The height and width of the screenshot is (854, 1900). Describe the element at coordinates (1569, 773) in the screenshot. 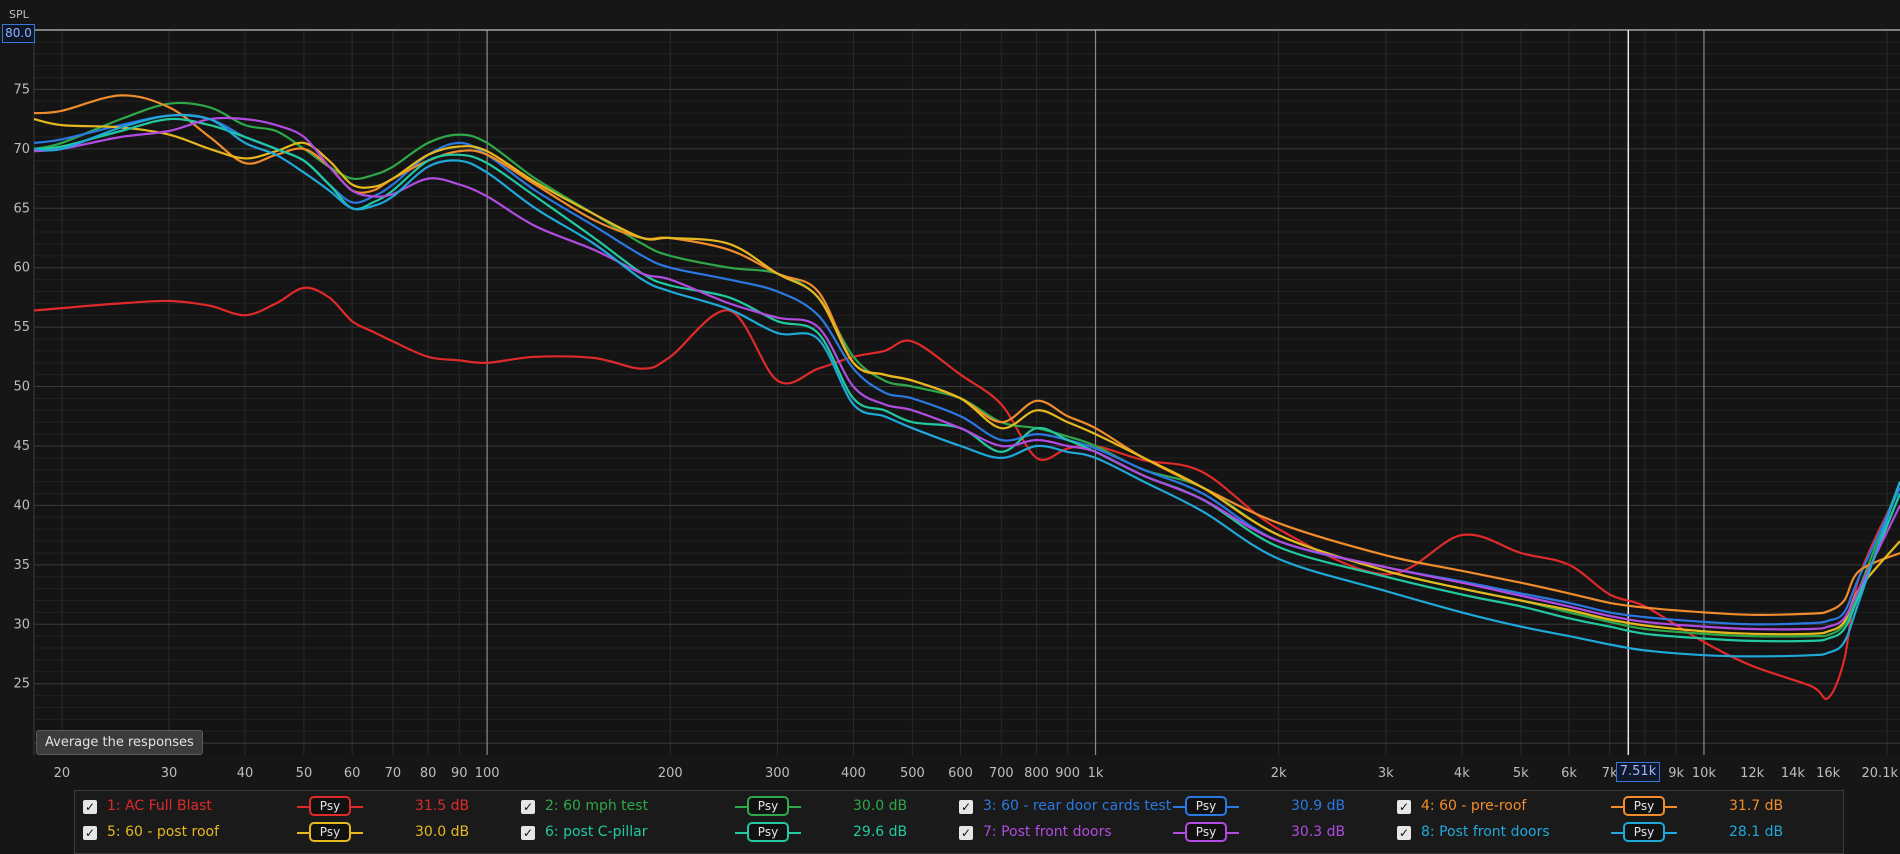

I see `x-tick-label: 6k` at that location.